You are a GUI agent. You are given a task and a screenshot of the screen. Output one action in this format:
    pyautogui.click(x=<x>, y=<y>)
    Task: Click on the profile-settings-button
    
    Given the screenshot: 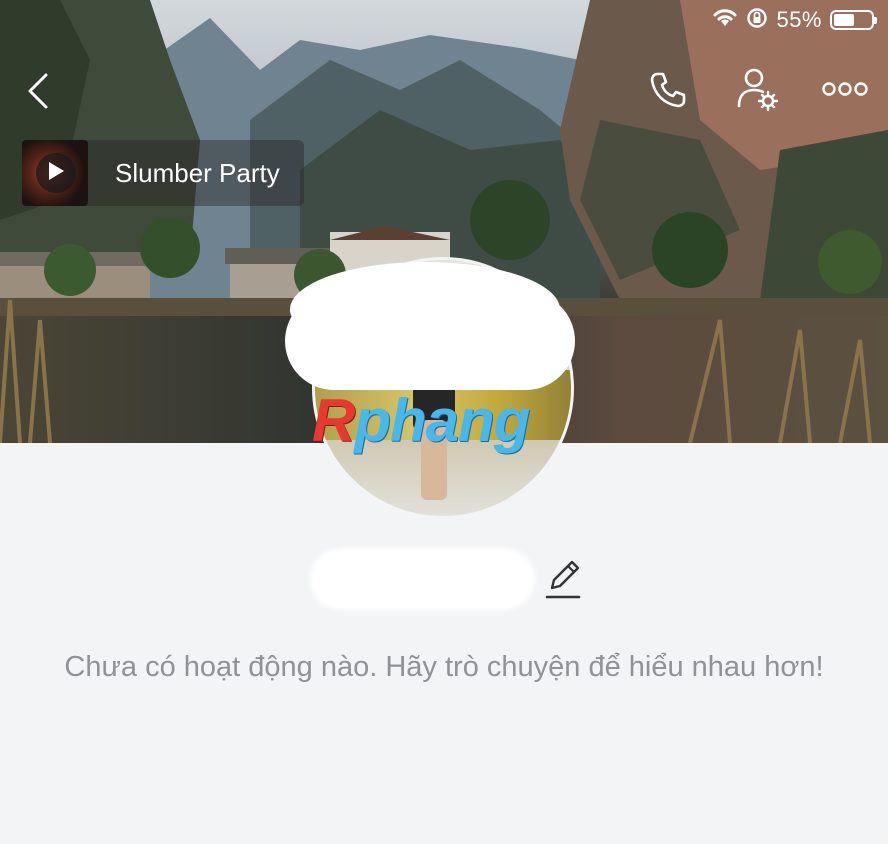 What is the action you would take?
    pyautogui.click(x=758, y=91)
    